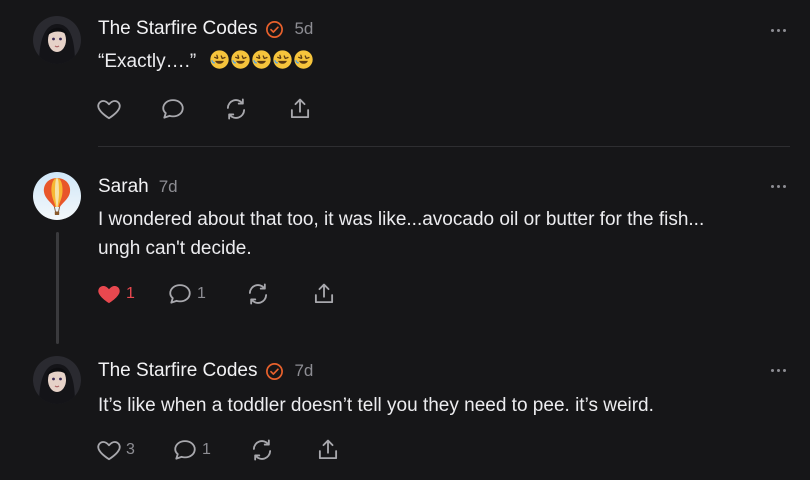 The height and width of the screenshot is (480, 810). What do you see at coordinates (191, 109) in the screenshot?
I see `reply-button` at bounding box center [191, 109].